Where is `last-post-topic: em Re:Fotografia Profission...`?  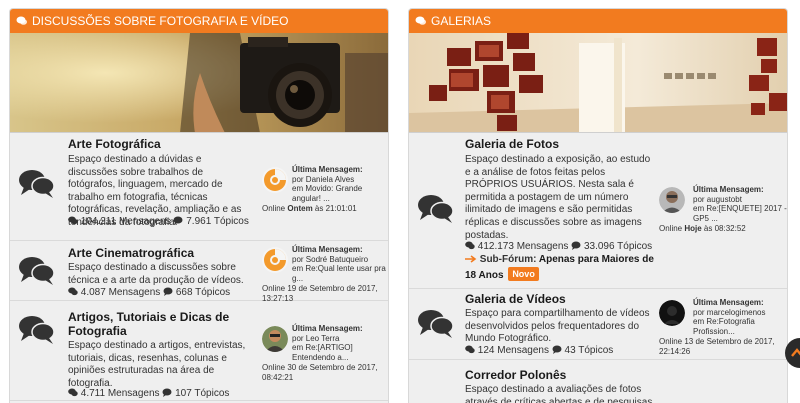 last-post-topic: em Re:Fotografia Profission... is located at coordinates (723, 326).